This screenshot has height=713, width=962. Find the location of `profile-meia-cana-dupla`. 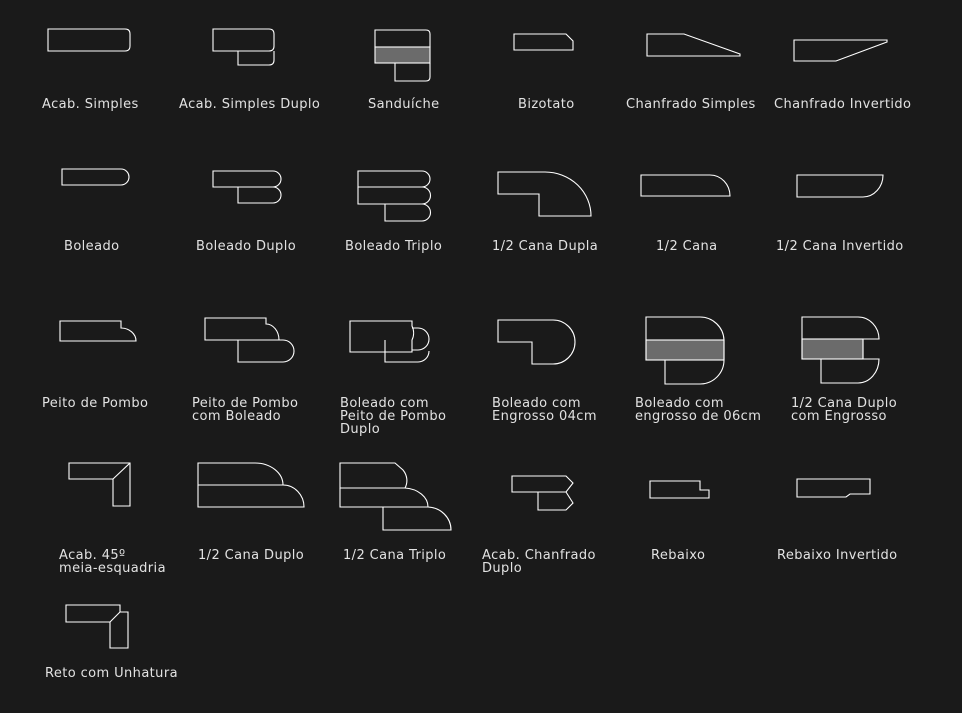

profile-meia-cana-dupla is located at coordinates (544, 194).